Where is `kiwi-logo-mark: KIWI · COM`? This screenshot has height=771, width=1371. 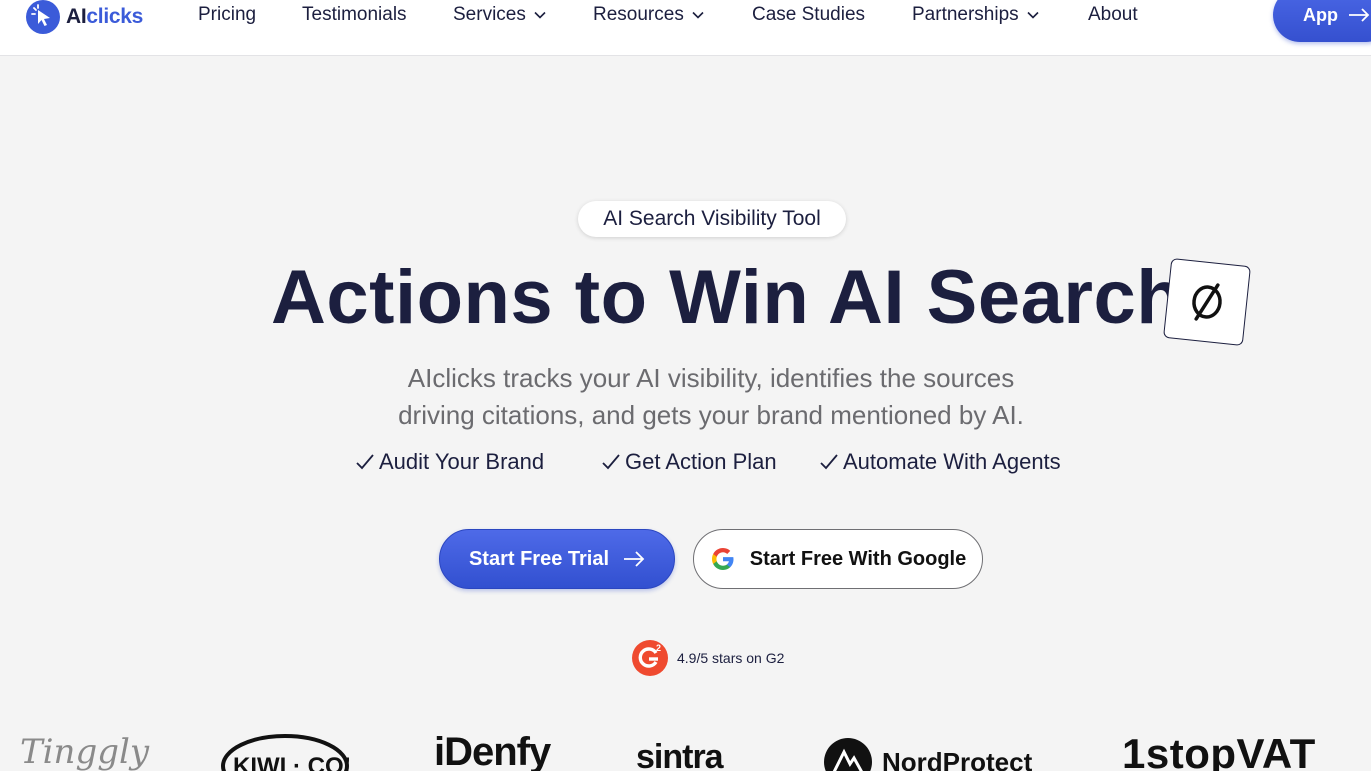
kiwi-logo-mark: KIWI · COM is located at coordinates (292, 752).